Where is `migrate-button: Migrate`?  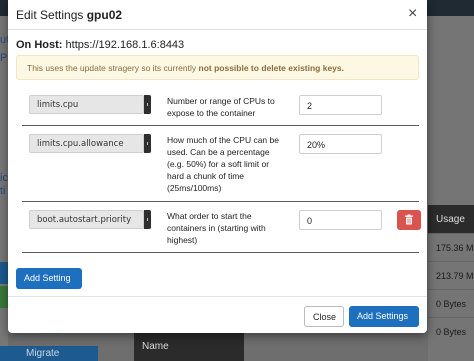 migrate-button: Migrate is located at coordinates (49, 353).